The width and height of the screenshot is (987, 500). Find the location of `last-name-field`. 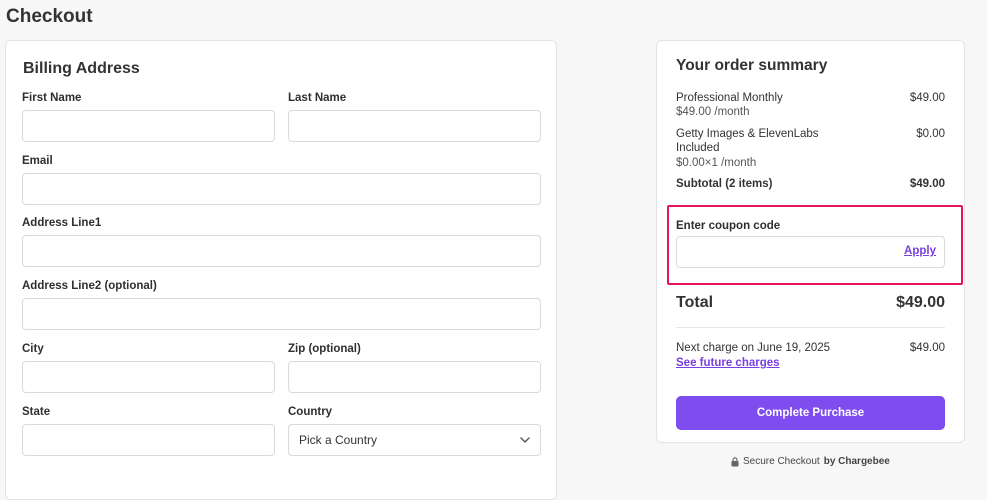

last-name-field is located at coordinates (414, 126).